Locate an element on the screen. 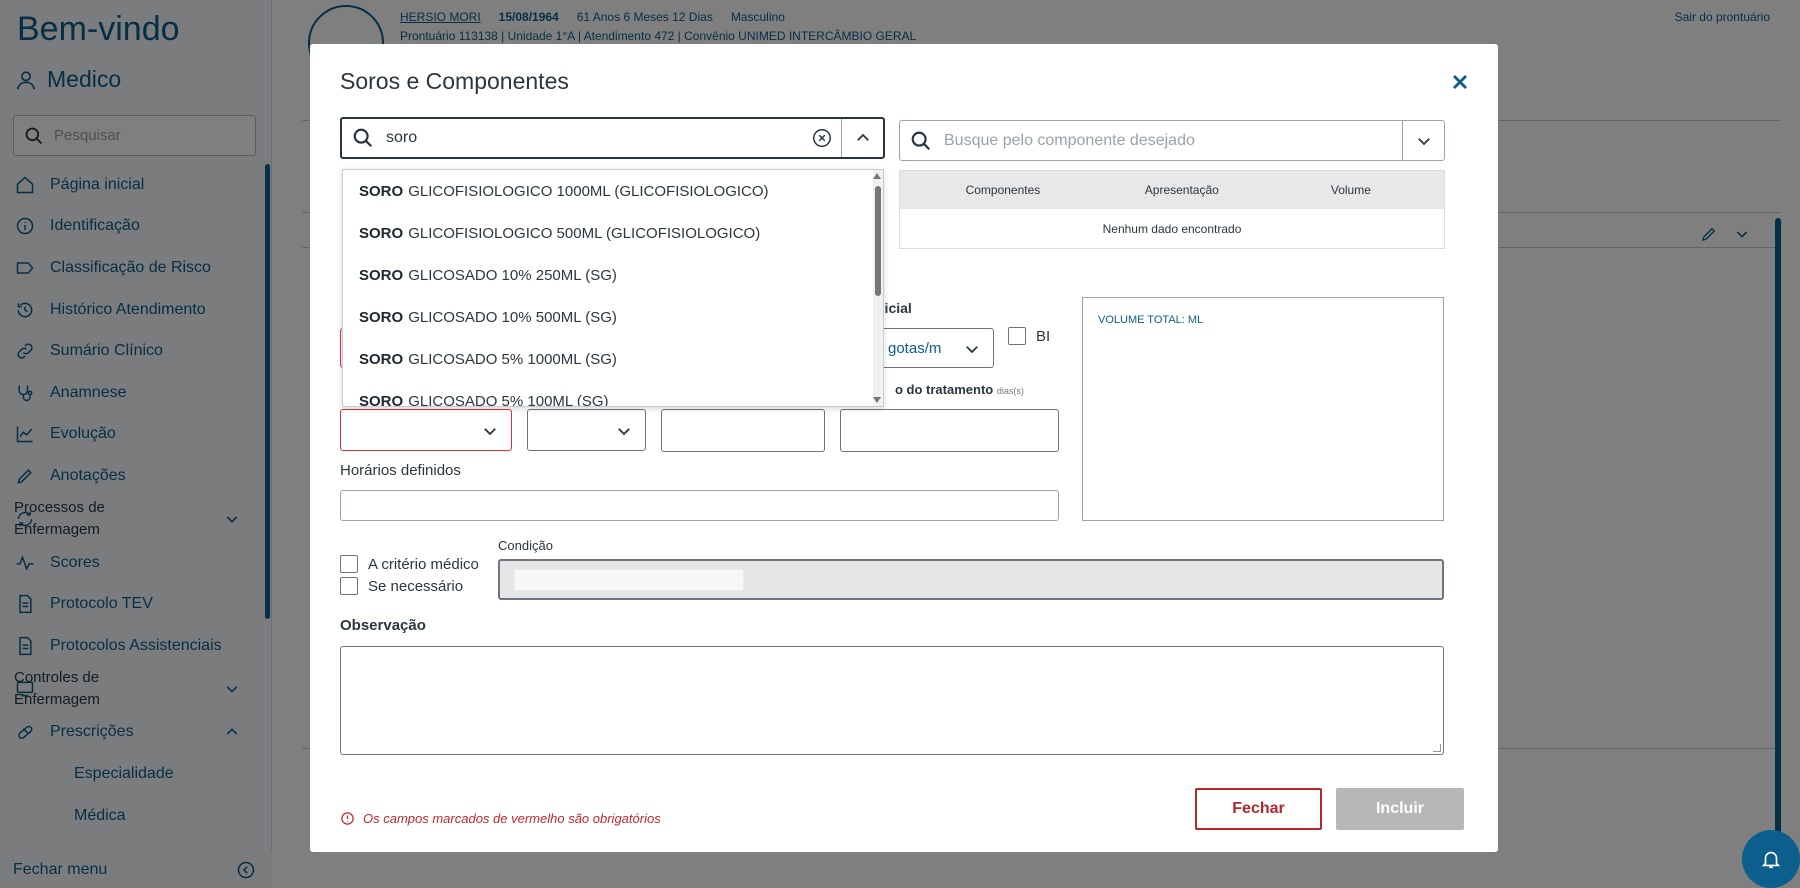 Image resolution: width=1800 pixels, height=888 pixels. scroll-down-arrow-icon is located at coordinates (877, 400).